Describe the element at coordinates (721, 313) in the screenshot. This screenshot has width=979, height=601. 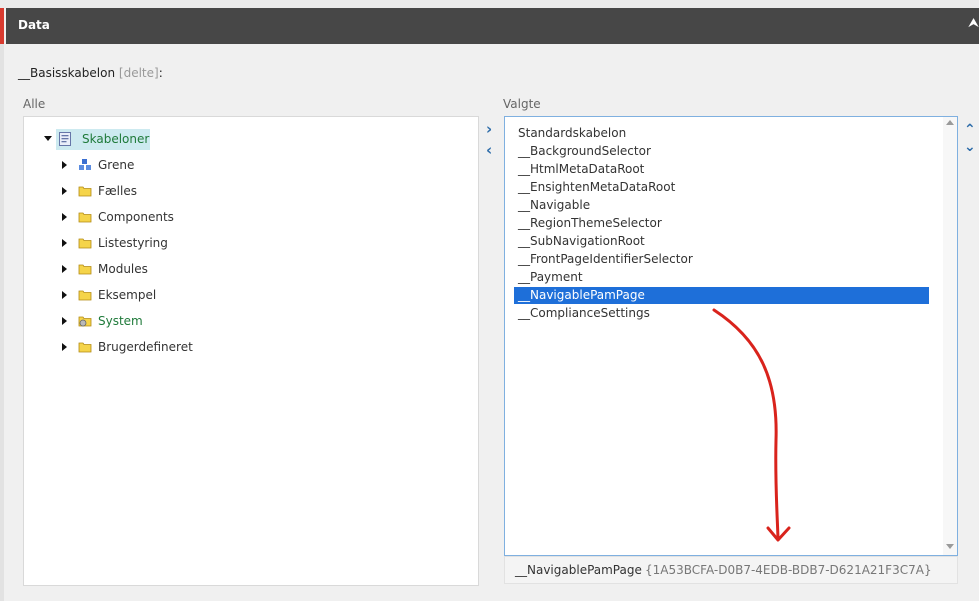
I see `selected-list-item: __ComplianceSettings` at that location.